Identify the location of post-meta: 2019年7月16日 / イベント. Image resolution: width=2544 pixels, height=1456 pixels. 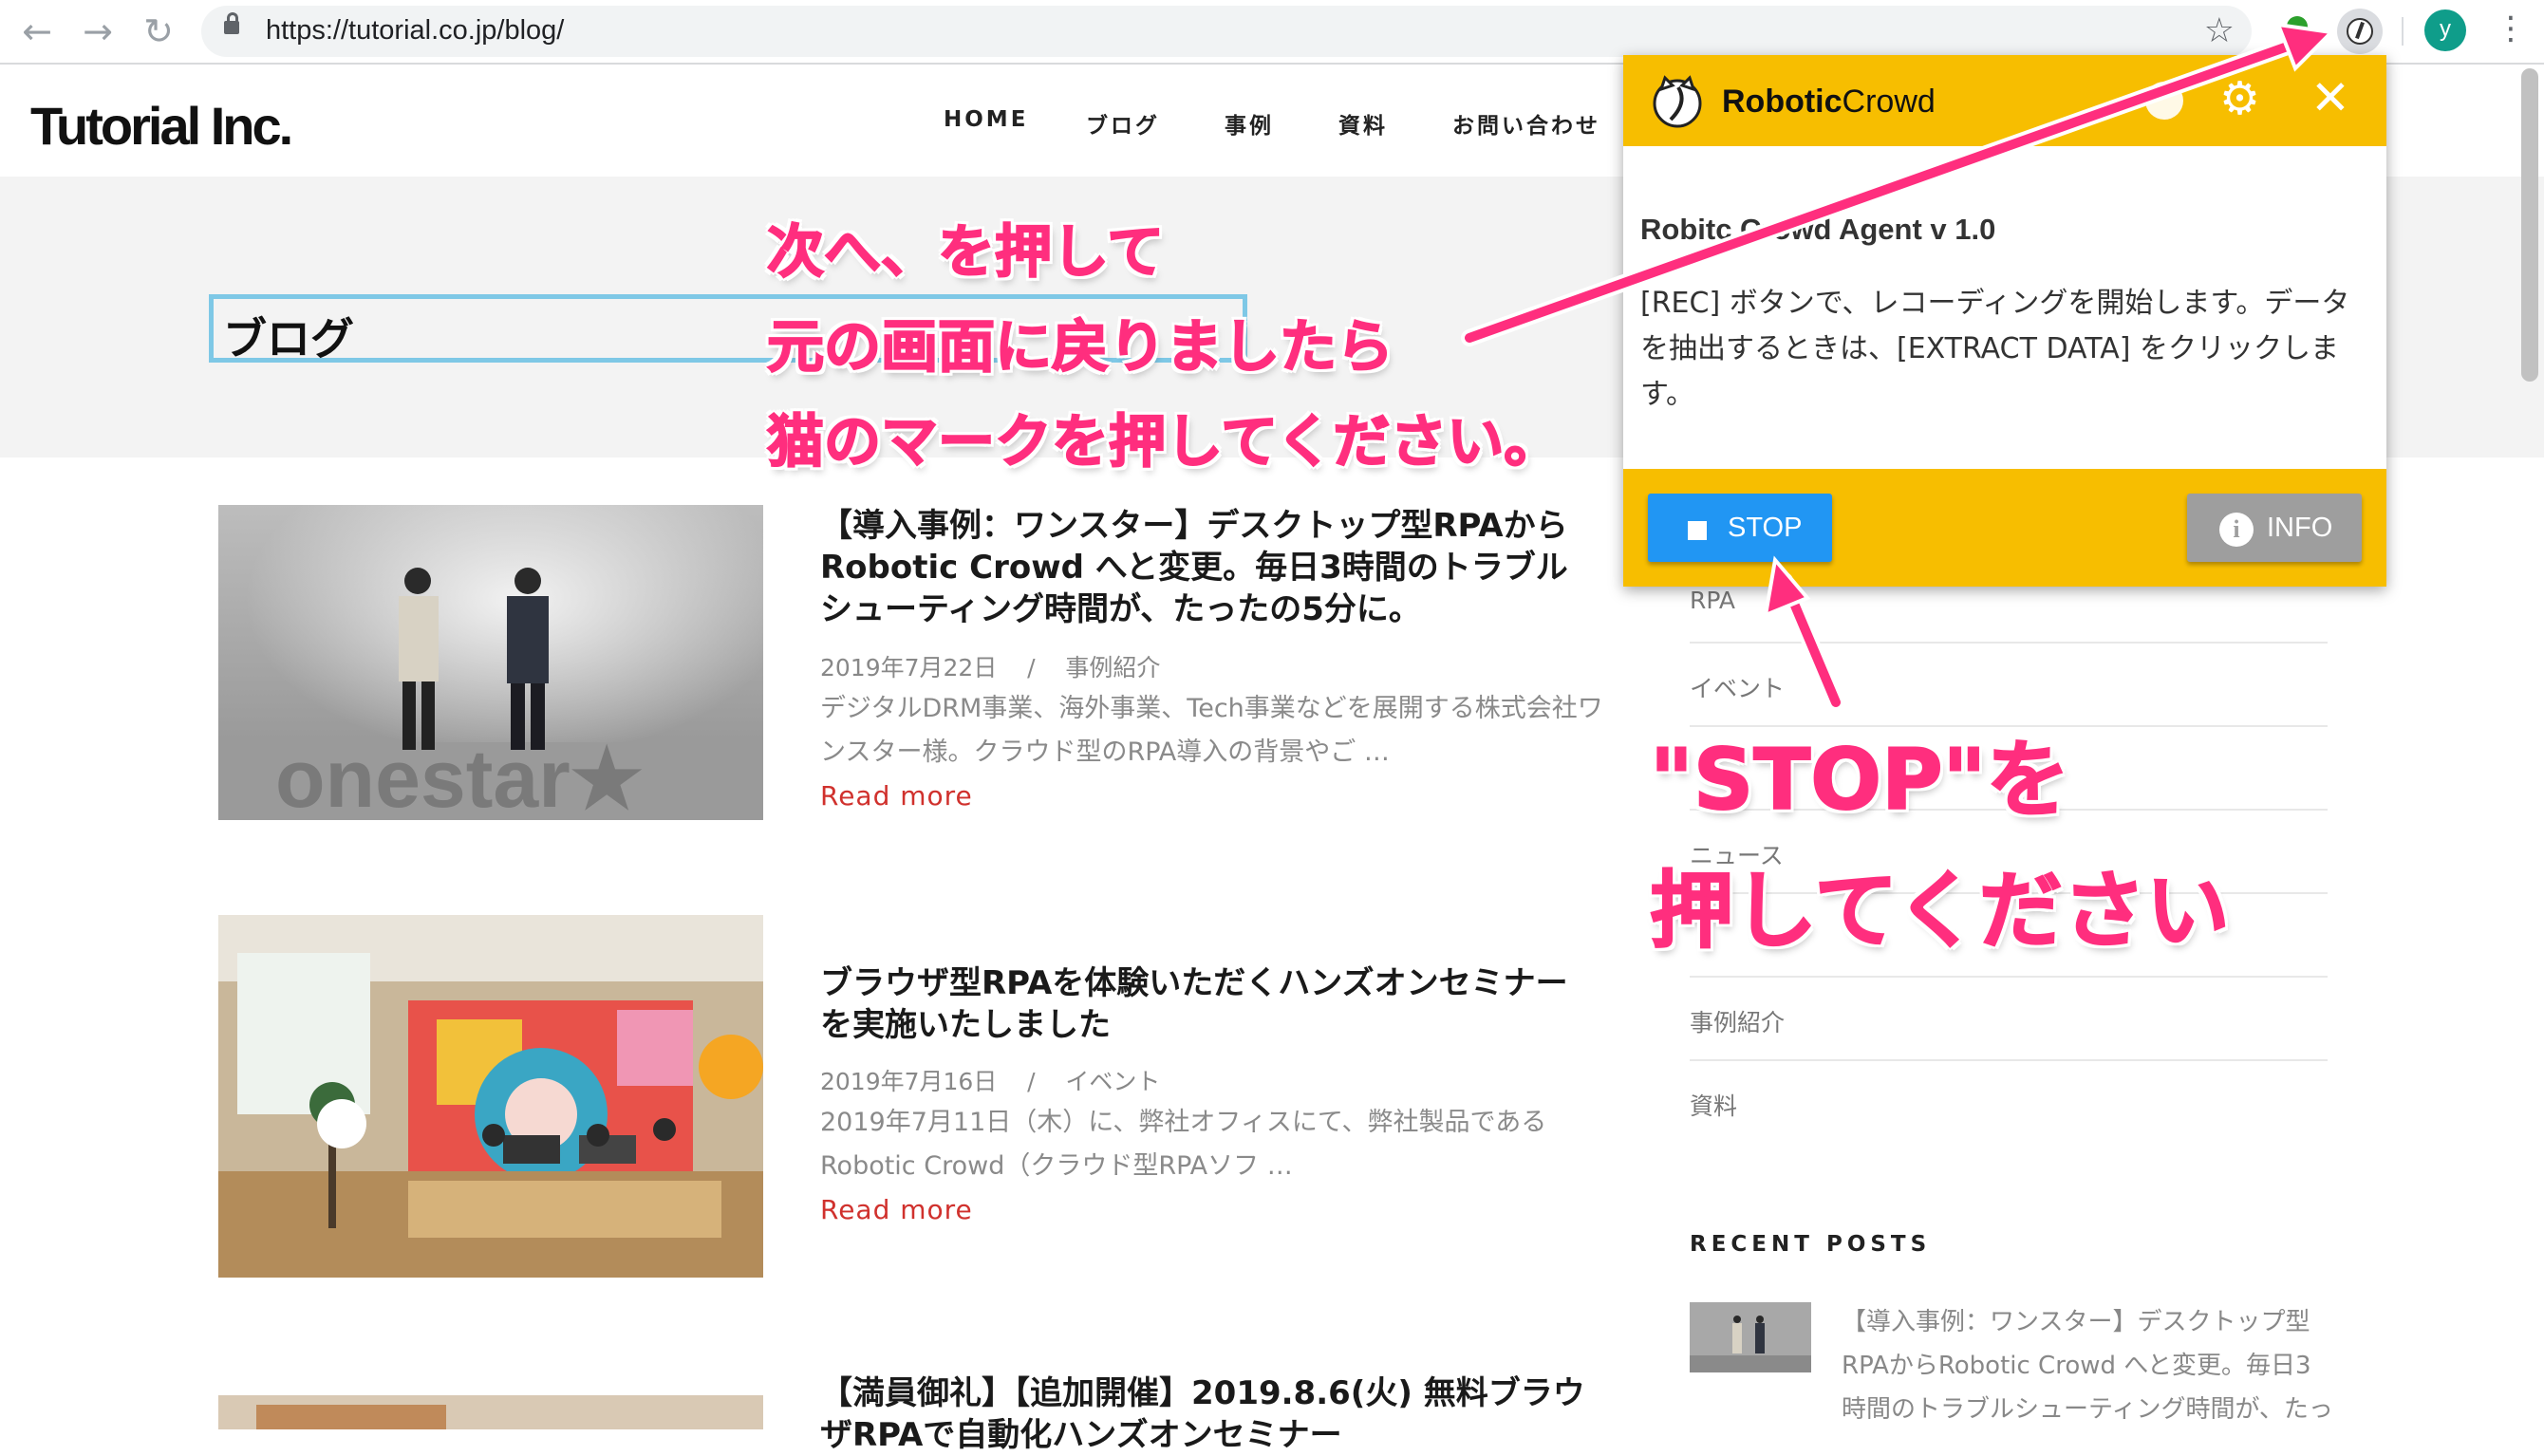
(990, 1080).